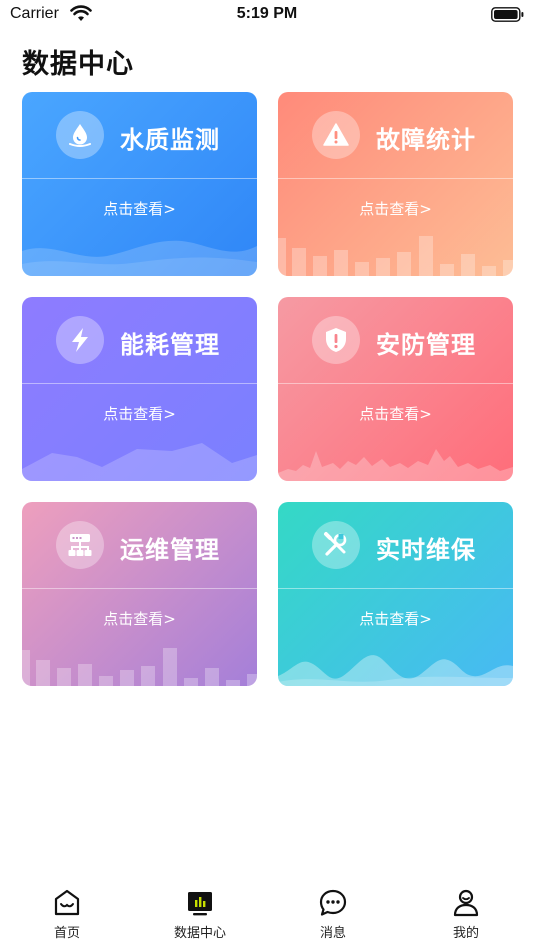 This screenshot has width=534, height=950. What do you see at coordinates (395, 389) in the screenshot?
I see `card-security-management: 安防管理 点击查看>` at bounding box center [395, 389].